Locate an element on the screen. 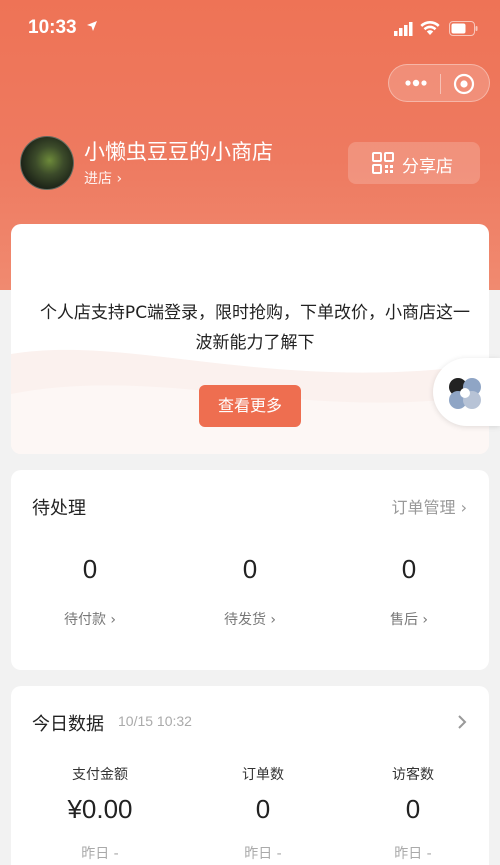 Image resolution: width=500 pixels, height=865 pixels. see-more-button: 查看更多 is located at coordinates (250, 406).